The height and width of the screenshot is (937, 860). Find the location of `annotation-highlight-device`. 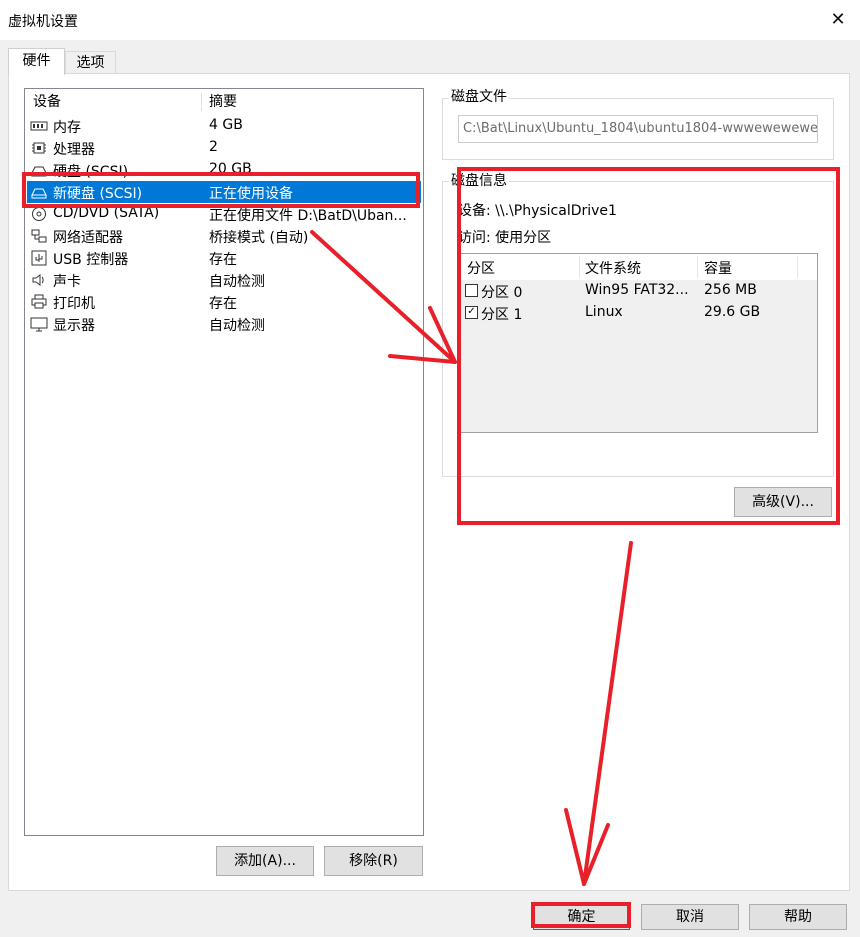

annotation-highlight-device is located at coordinates (221, 190).